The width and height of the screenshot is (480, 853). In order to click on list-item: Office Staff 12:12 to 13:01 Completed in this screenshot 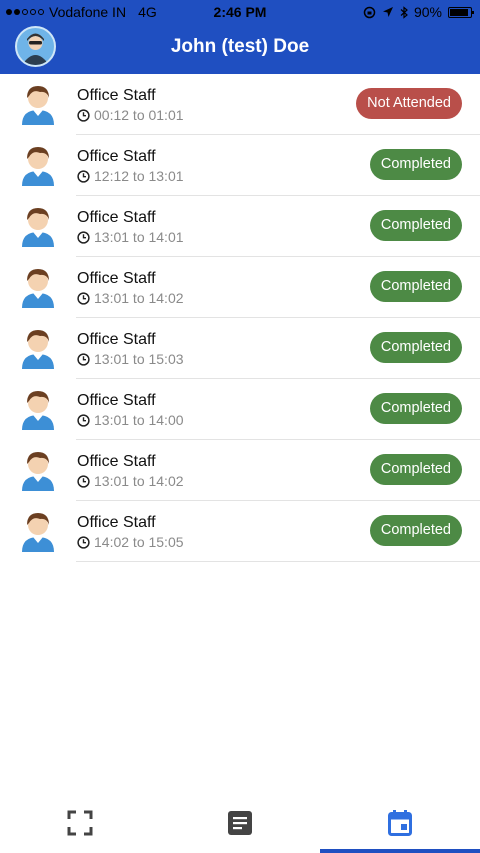, I will do `click(240, 165)`.